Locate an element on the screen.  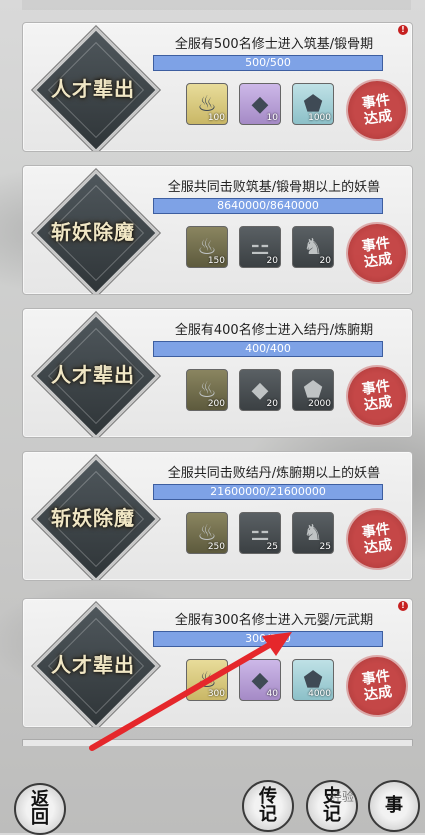
progress-text: 300/300 is located at coordinates (268, 638).